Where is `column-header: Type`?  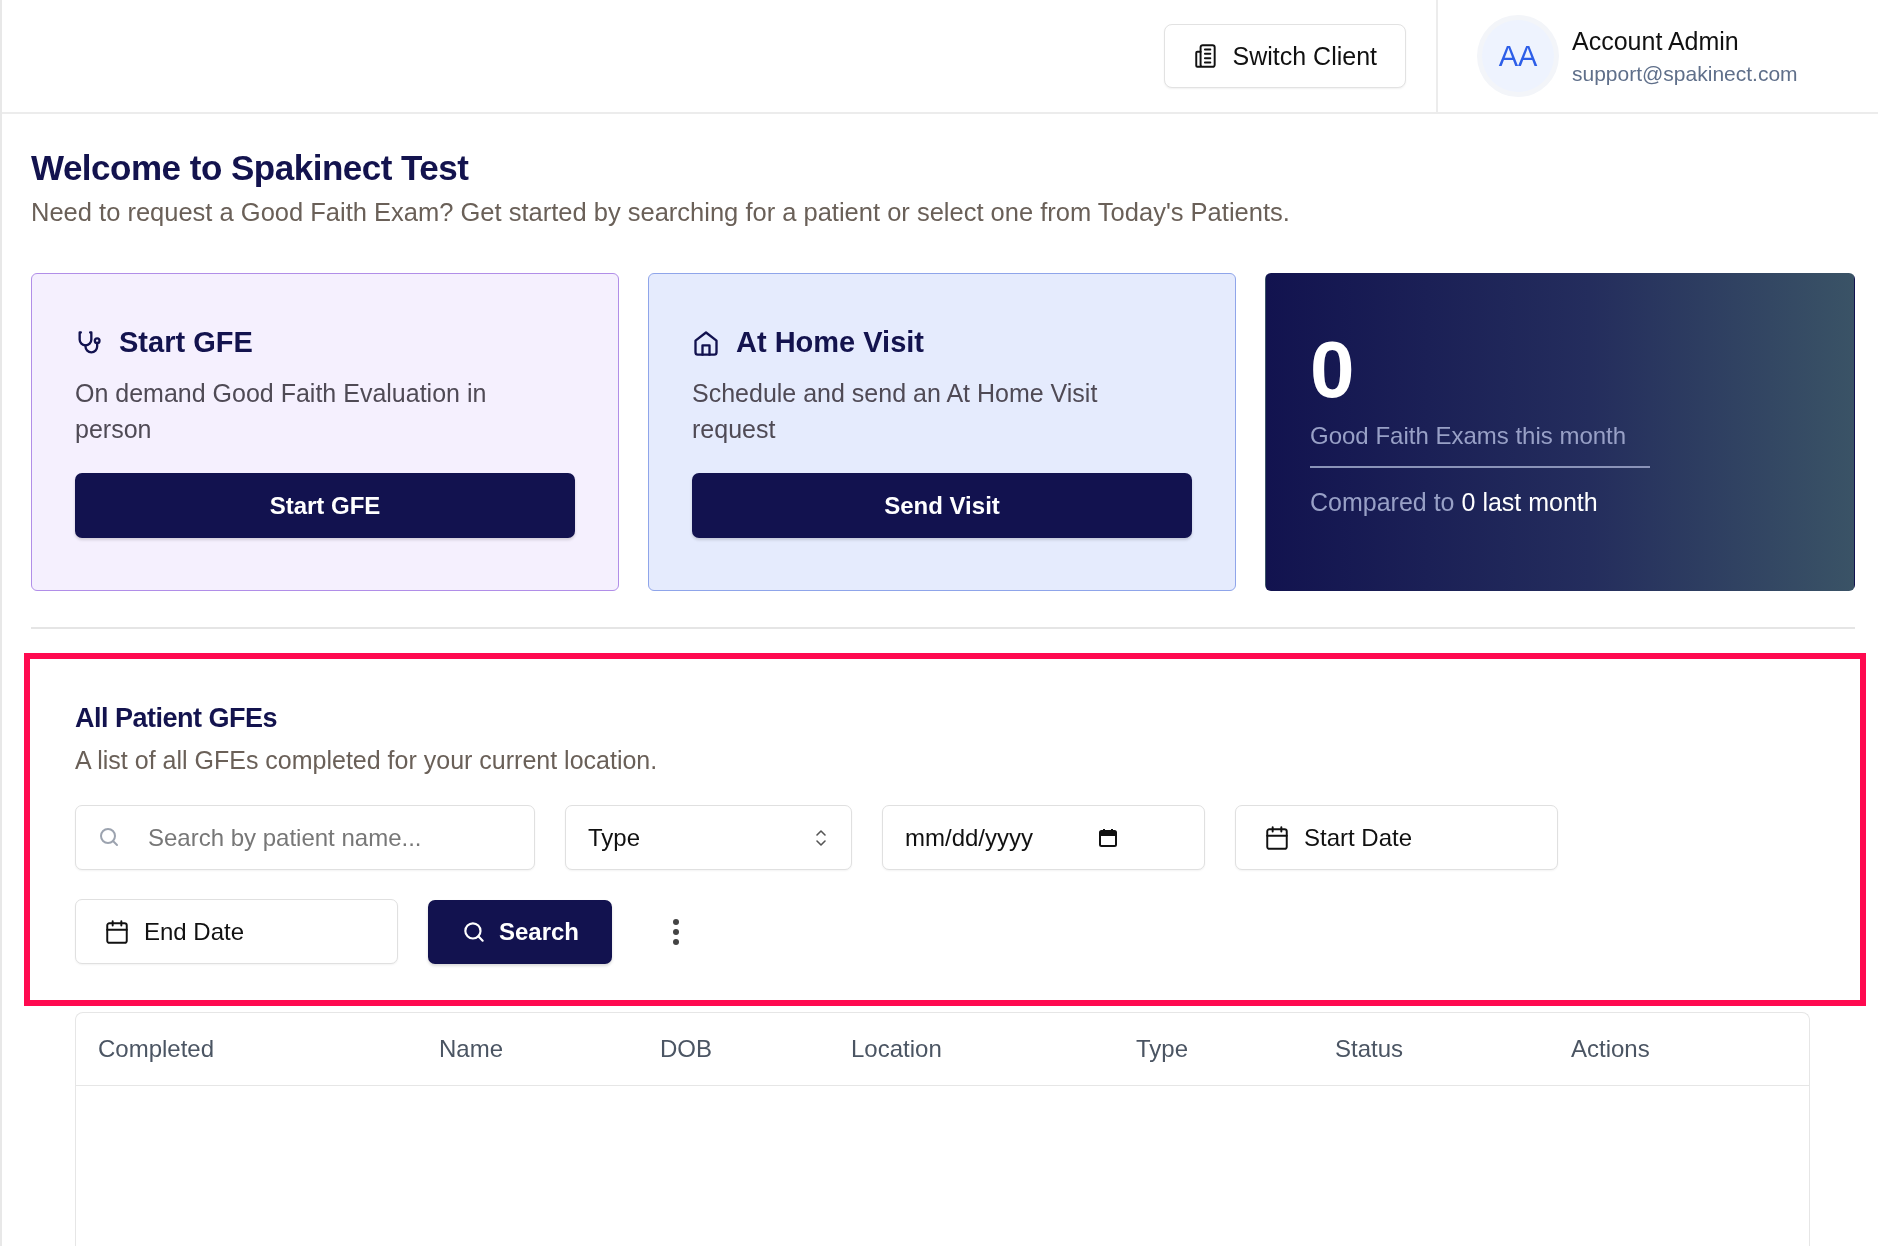 column-header: Type is located at coordinates (1162, 1048).